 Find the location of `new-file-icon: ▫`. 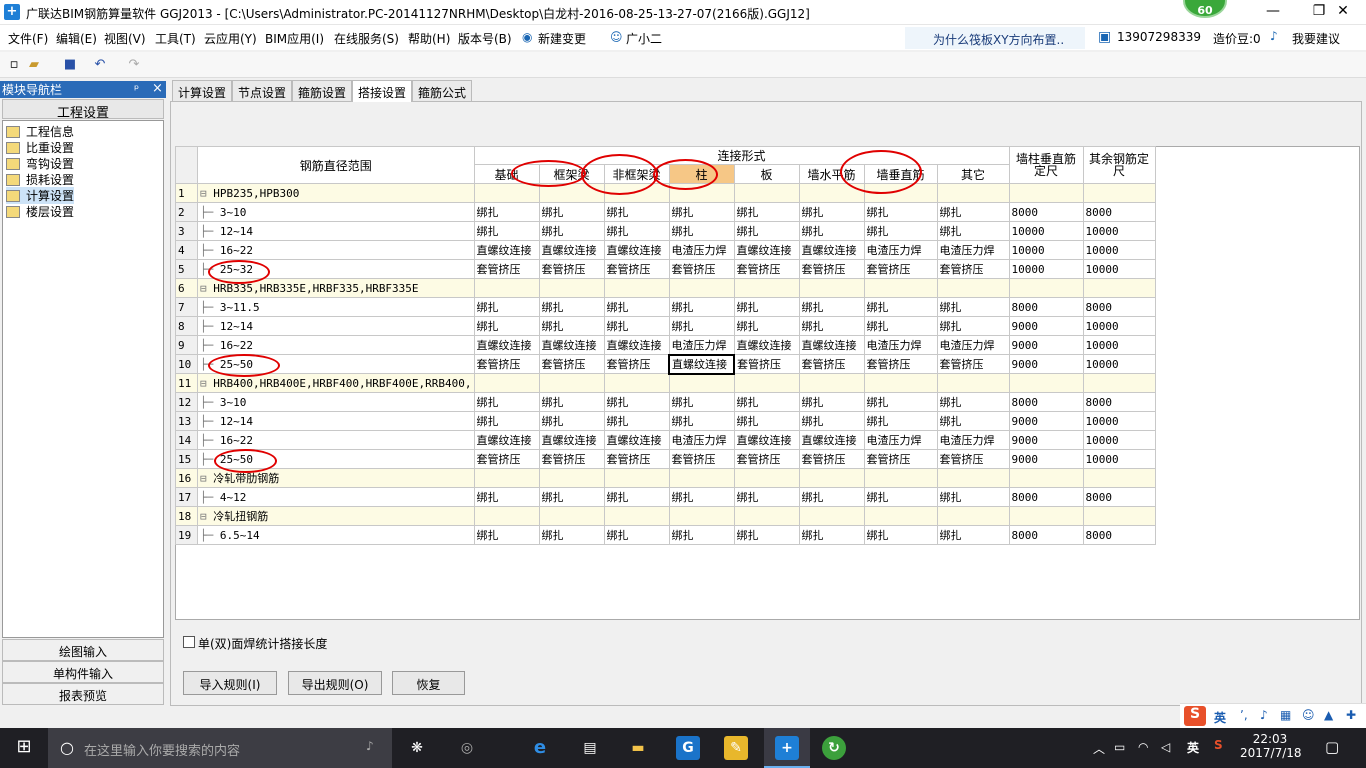

new-file-icon: ▫ is located at coordinates (14, 64).